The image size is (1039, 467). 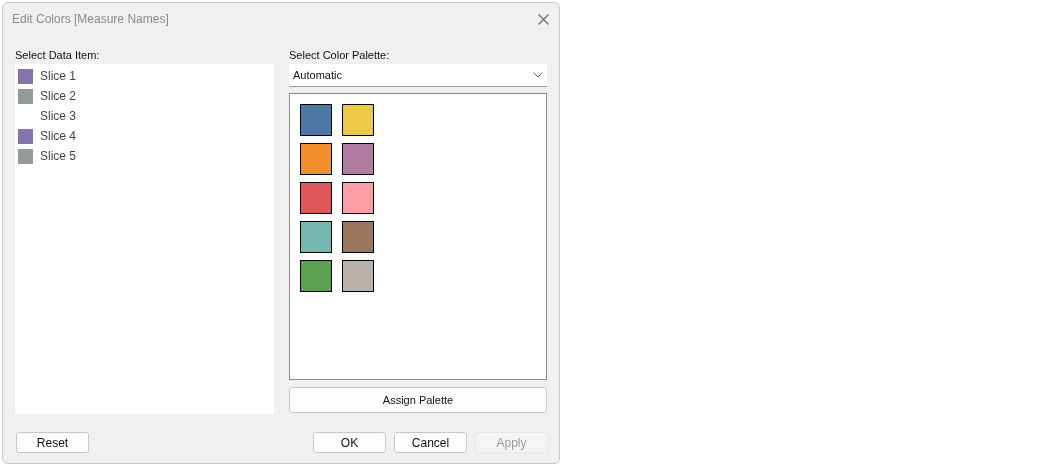 I want to click on list-item: Slice 5, so click(x=58, y=156).